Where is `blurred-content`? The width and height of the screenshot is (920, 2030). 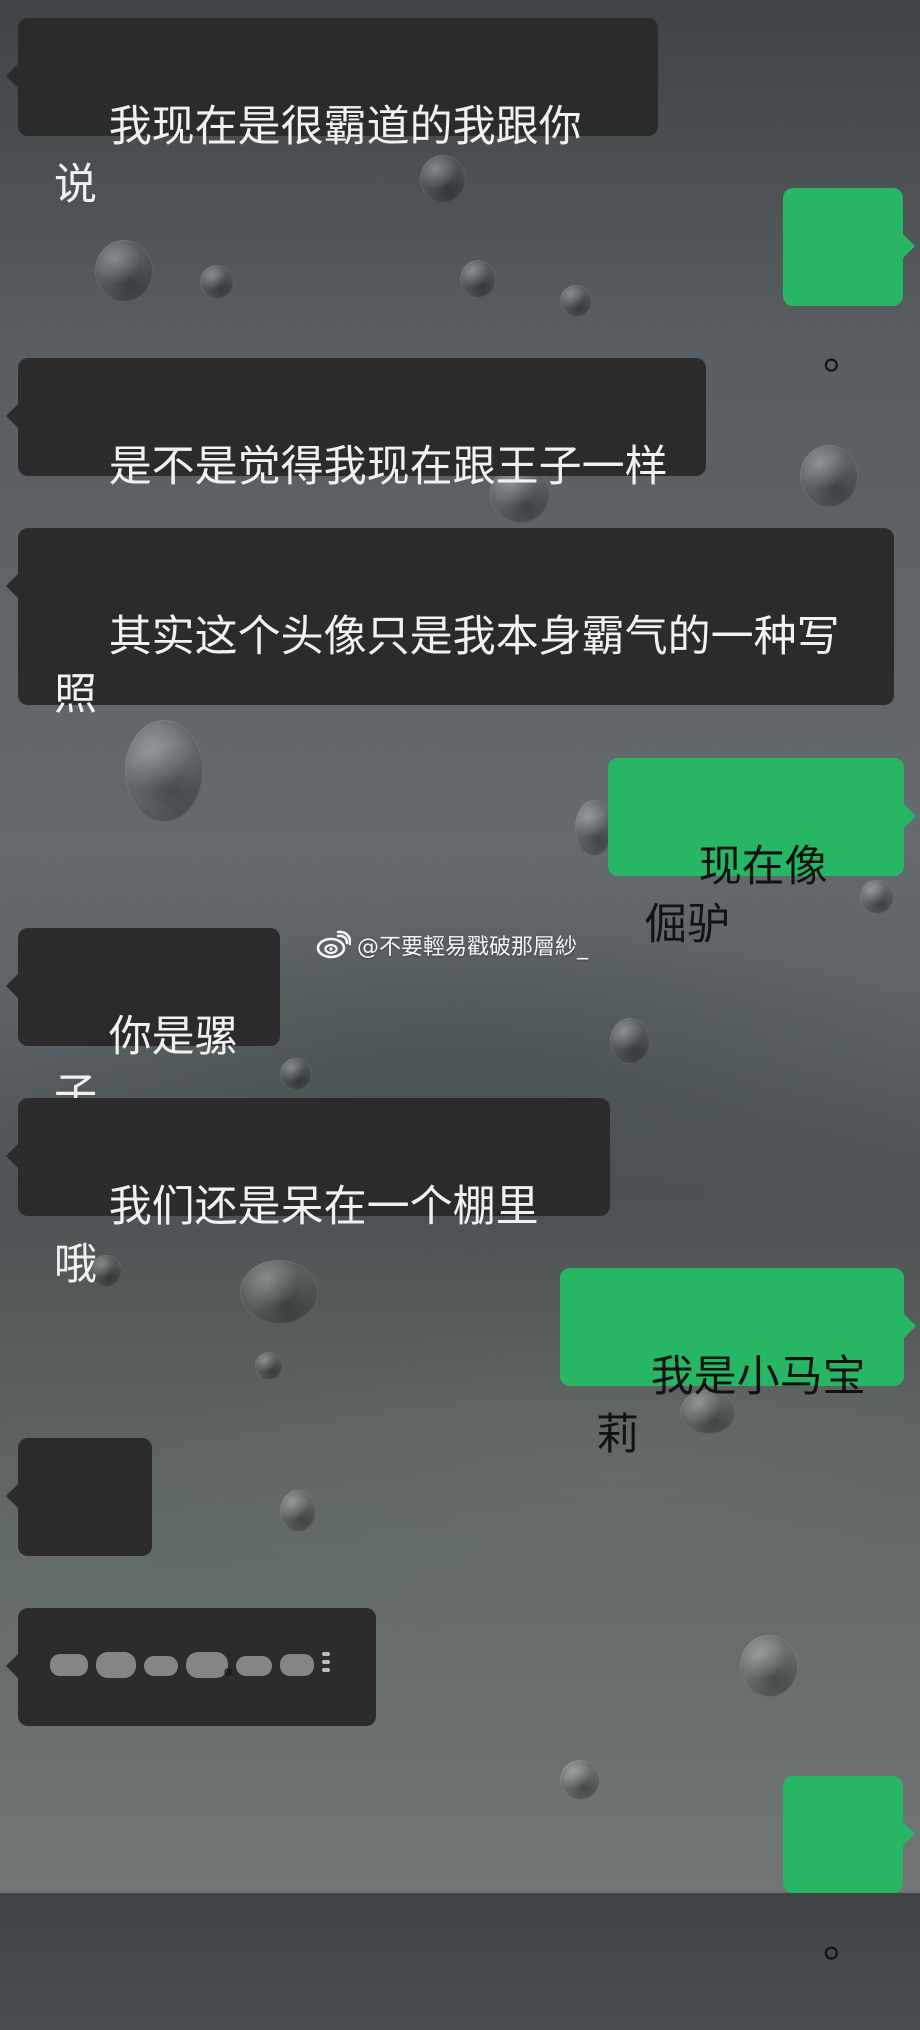
blurred-content is located at coordinates (190, 1665).